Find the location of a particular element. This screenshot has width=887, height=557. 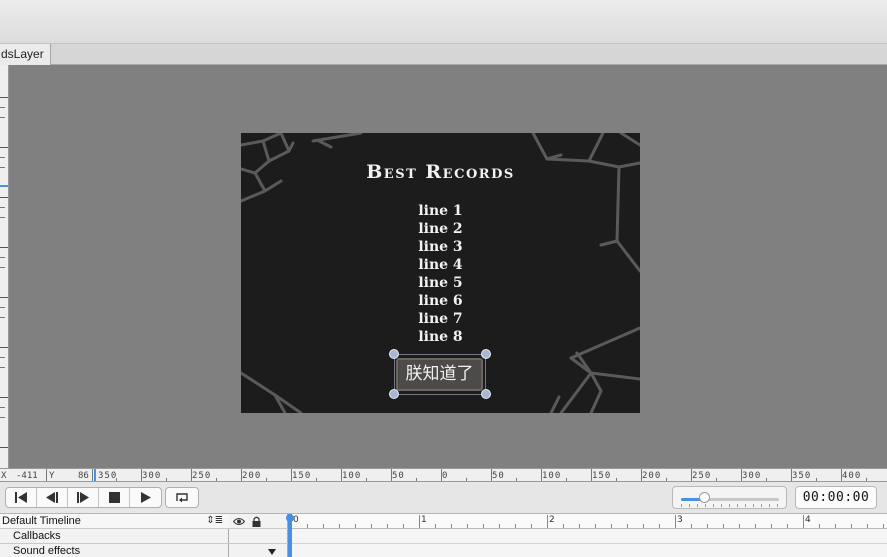

ruler-tick-label: 0 is located at coordinates (445, 476).